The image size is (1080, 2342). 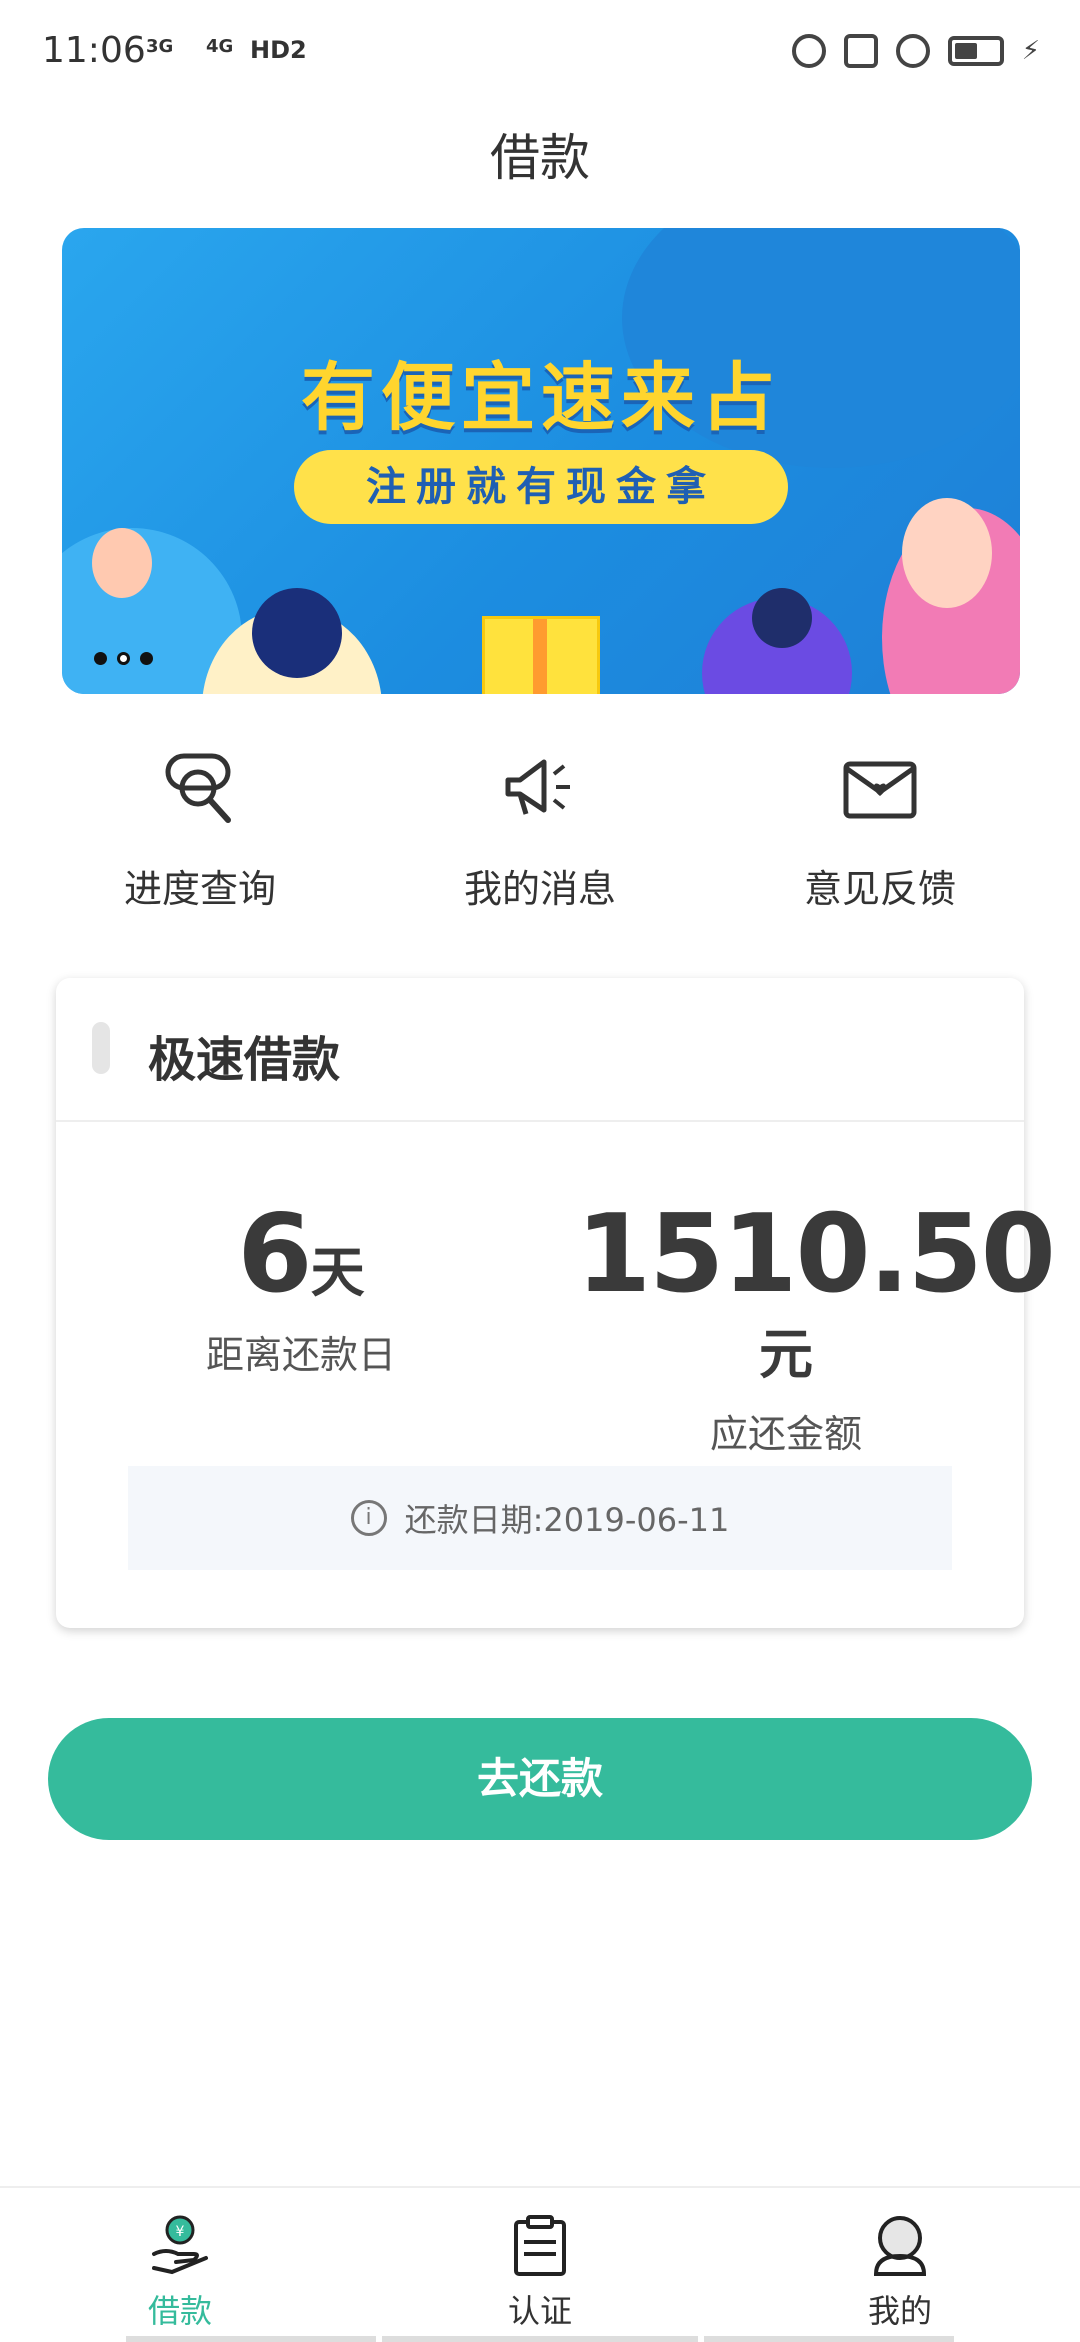 I want to click on tab-label: 借款, so click(x=179, y=2311).